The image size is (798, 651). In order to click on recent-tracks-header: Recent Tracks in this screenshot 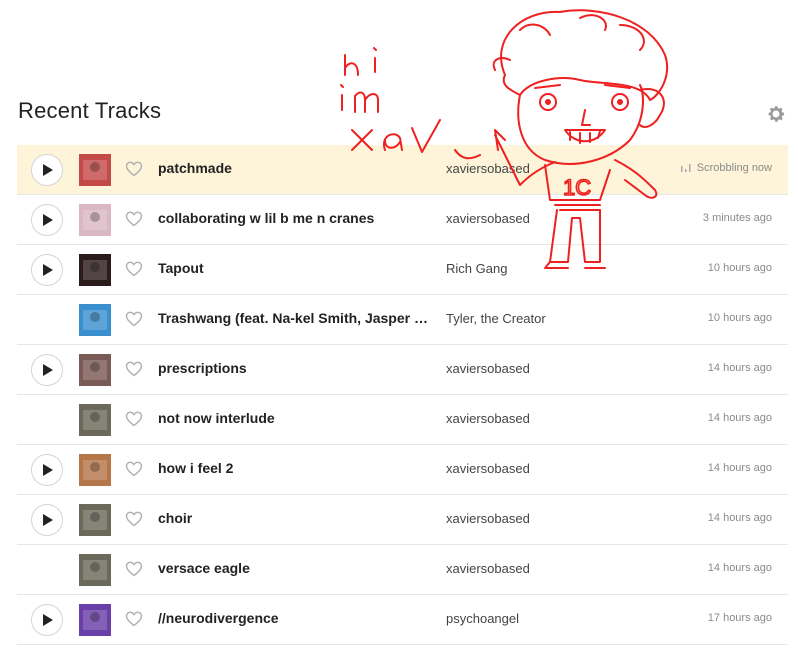, I will do `click(403, 115)`.